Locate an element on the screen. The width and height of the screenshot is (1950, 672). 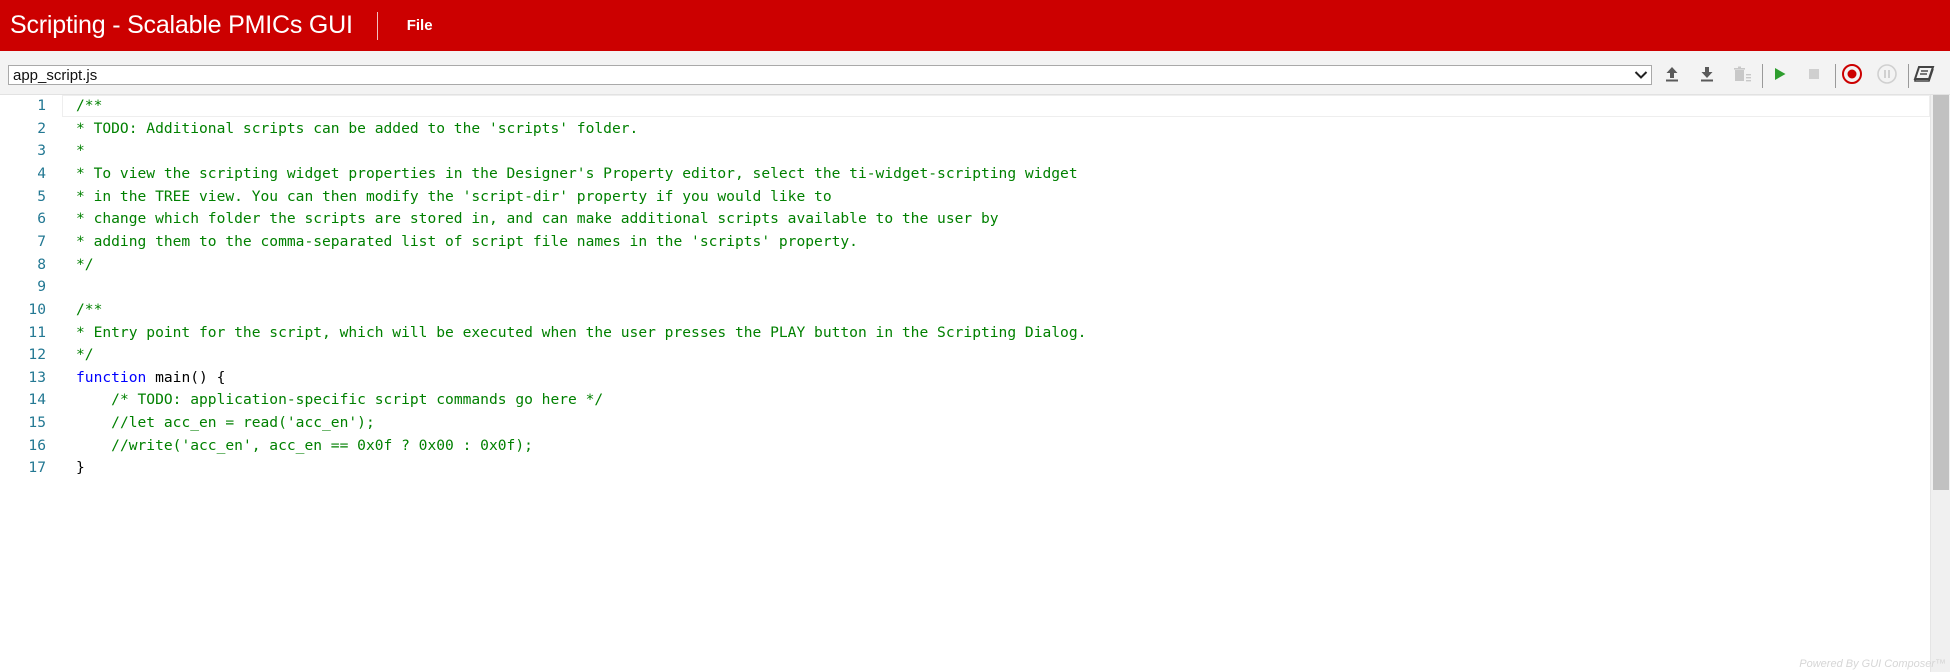
code-token-plain: main() { is located at coordinates (186, 377).